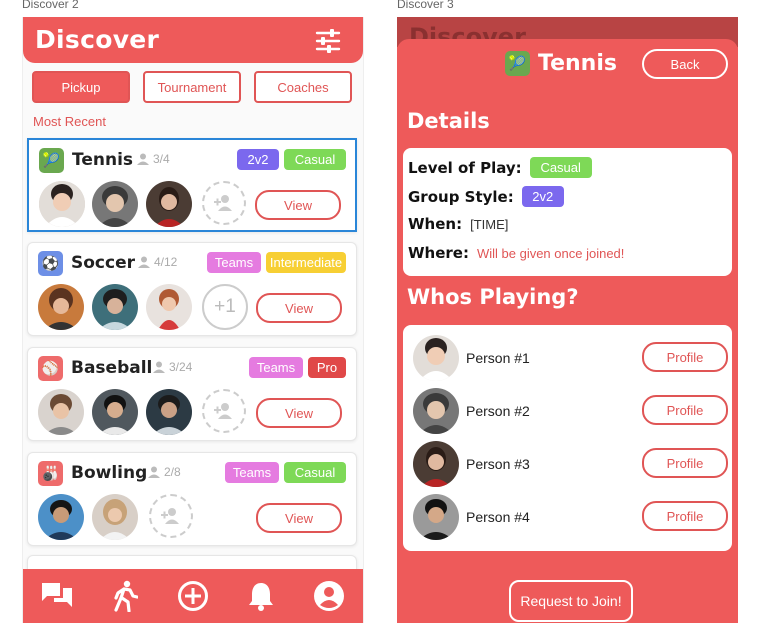  I want to click on card-tennis: 🎾 Tennis 3/4 2v2 Casual View, so click(192, 185).